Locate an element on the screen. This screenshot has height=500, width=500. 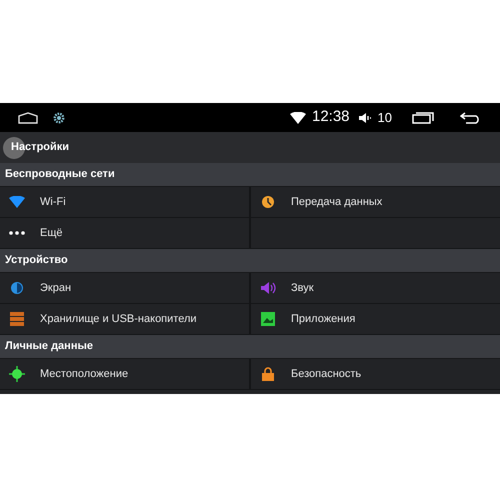
settings-item: Ещё is located at coordinates (124, 233).